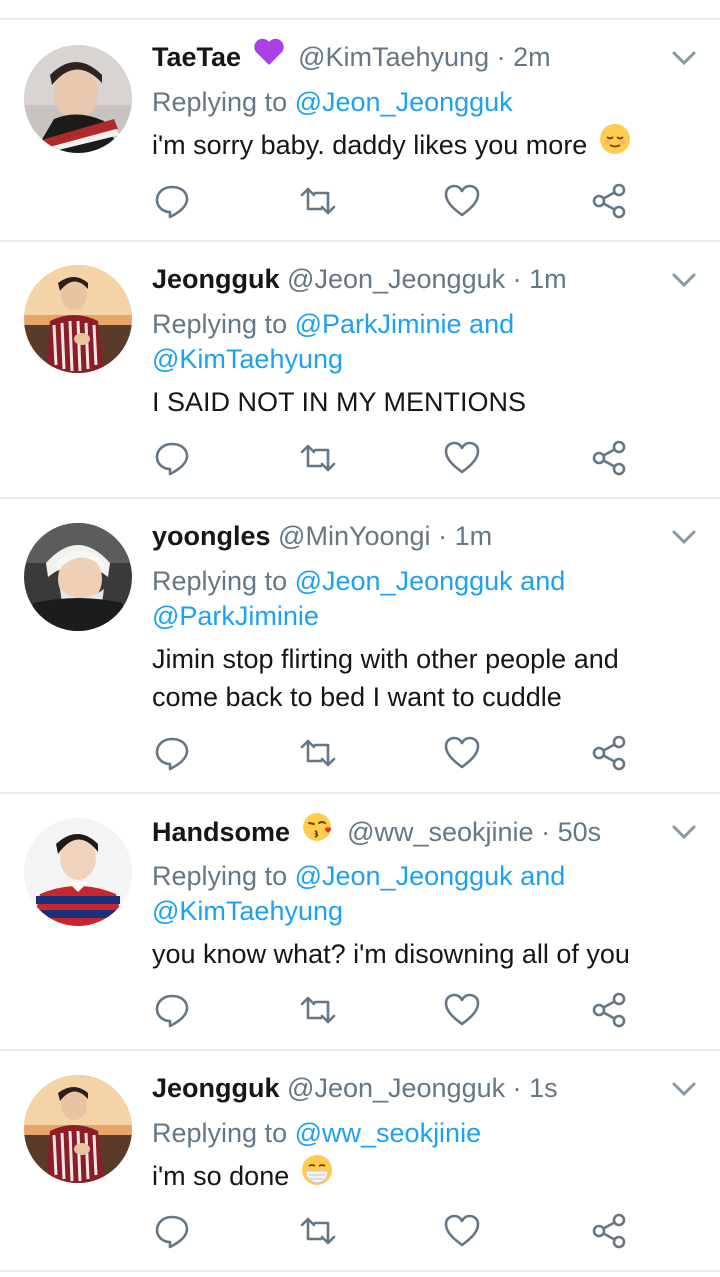 The width and height of the screenshot is (720, 1277). I want to click on mention-link: @ParkJiminie and, so click(405, 324).